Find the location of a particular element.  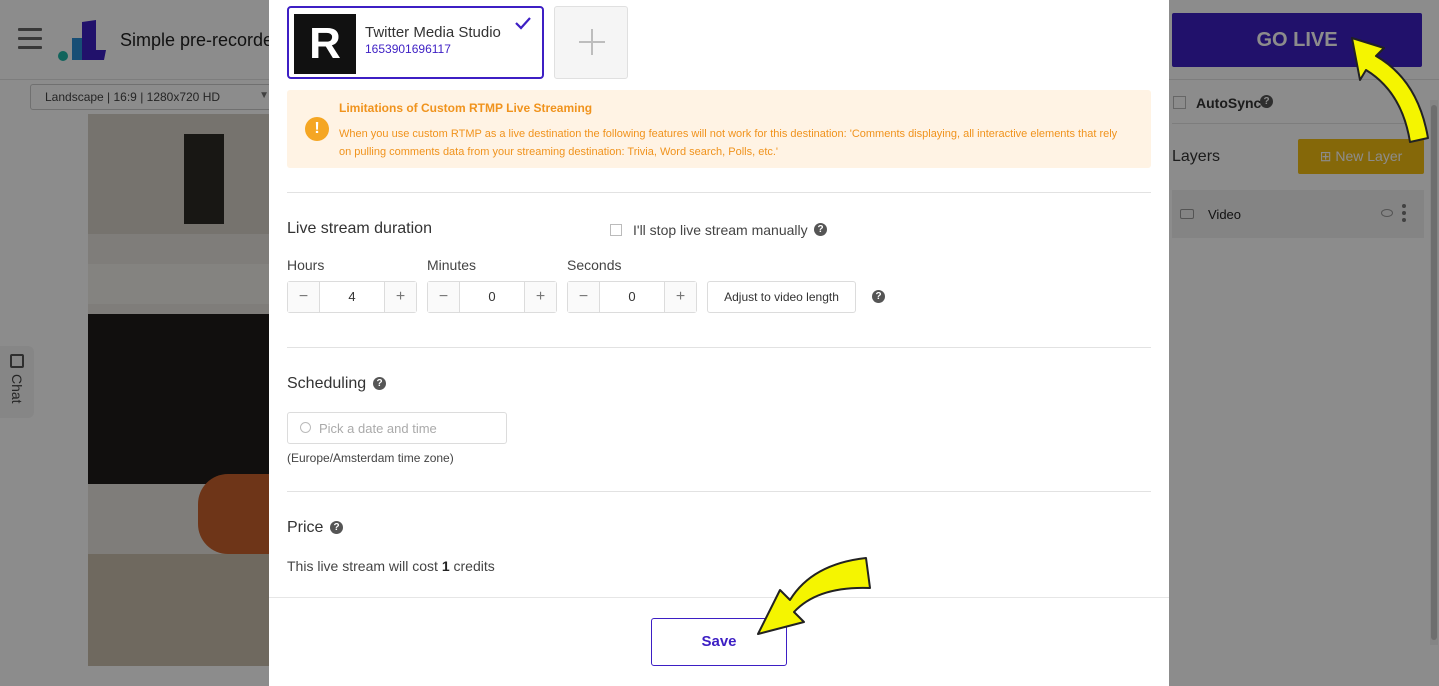

price-credits: 1 is located at coordinates (445, 566).